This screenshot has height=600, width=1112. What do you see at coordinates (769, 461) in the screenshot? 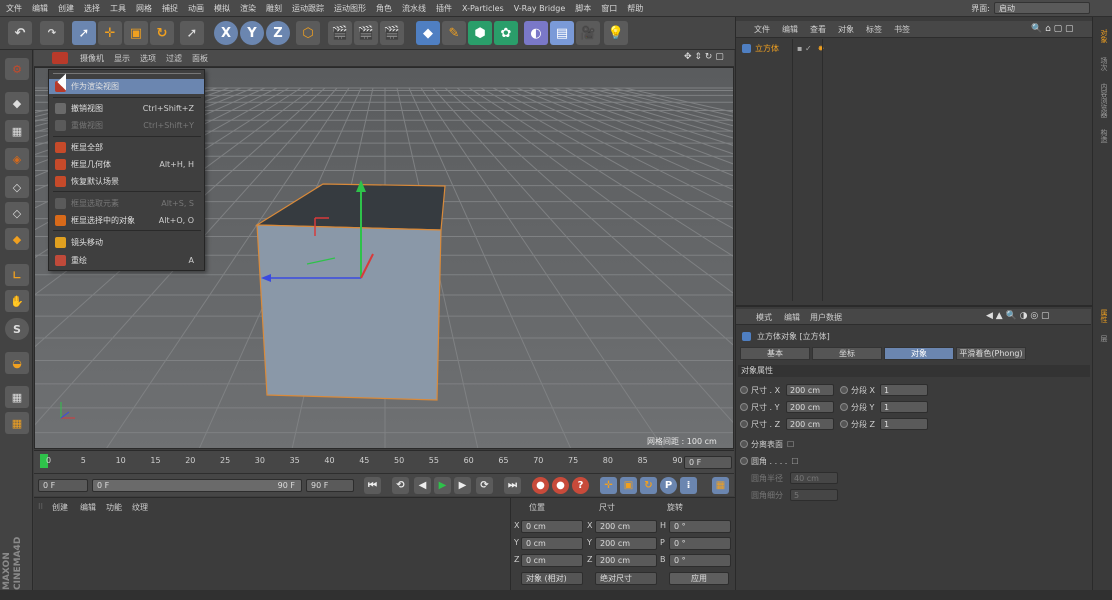
I see `fillet-row: 圆角 . . . . ☐` at bounding box center [769, 461].